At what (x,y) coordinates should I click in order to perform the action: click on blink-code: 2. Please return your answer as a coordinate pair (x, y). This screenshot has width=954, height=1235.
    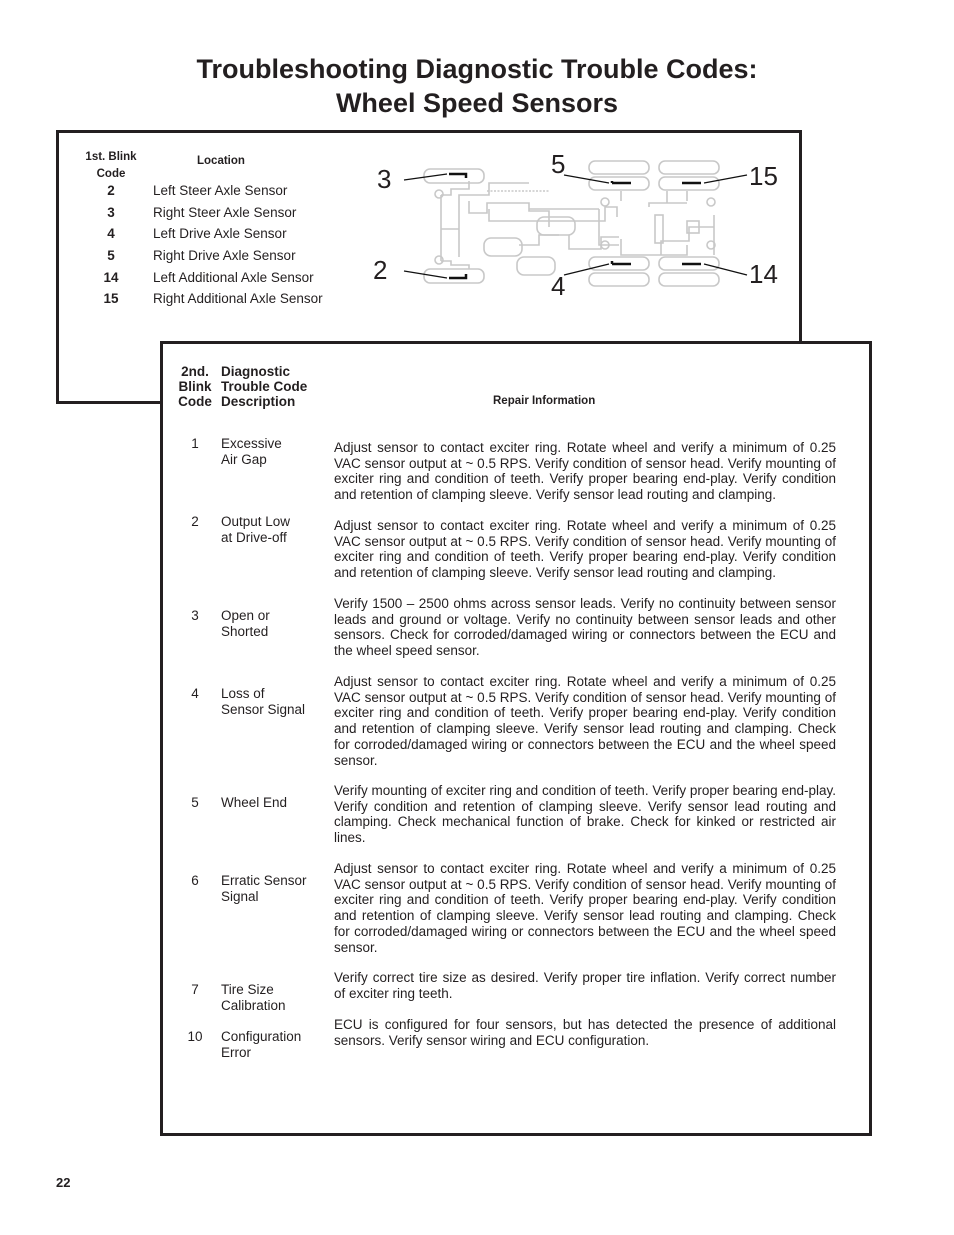
    Looking at the image, I should click on (111, 191).